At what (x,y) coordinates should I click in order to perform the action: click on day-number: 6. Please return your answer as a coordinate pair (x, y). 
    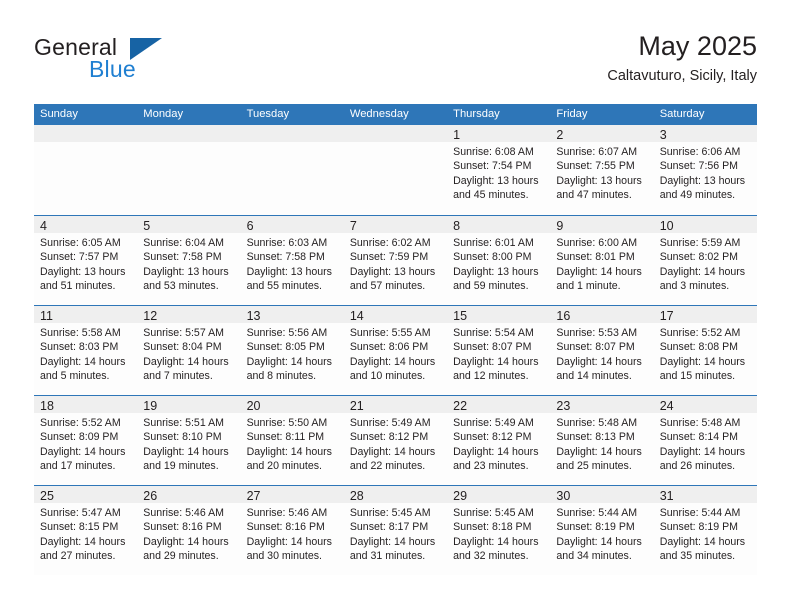
    Looking at the image, I should click on (250, 226).